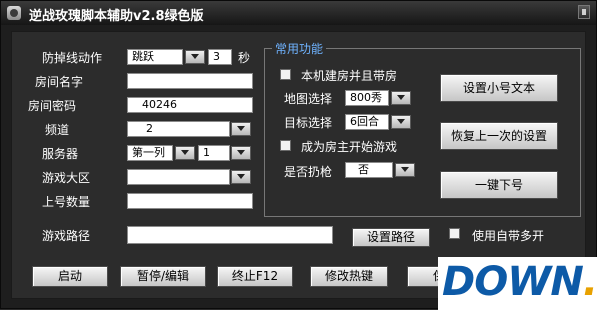 This screenshot has height=310, width=597. Describe the element at coordinates (349, 147) in the screenshot. I see `host-start-label: 成为房主开始游戏` at that location.